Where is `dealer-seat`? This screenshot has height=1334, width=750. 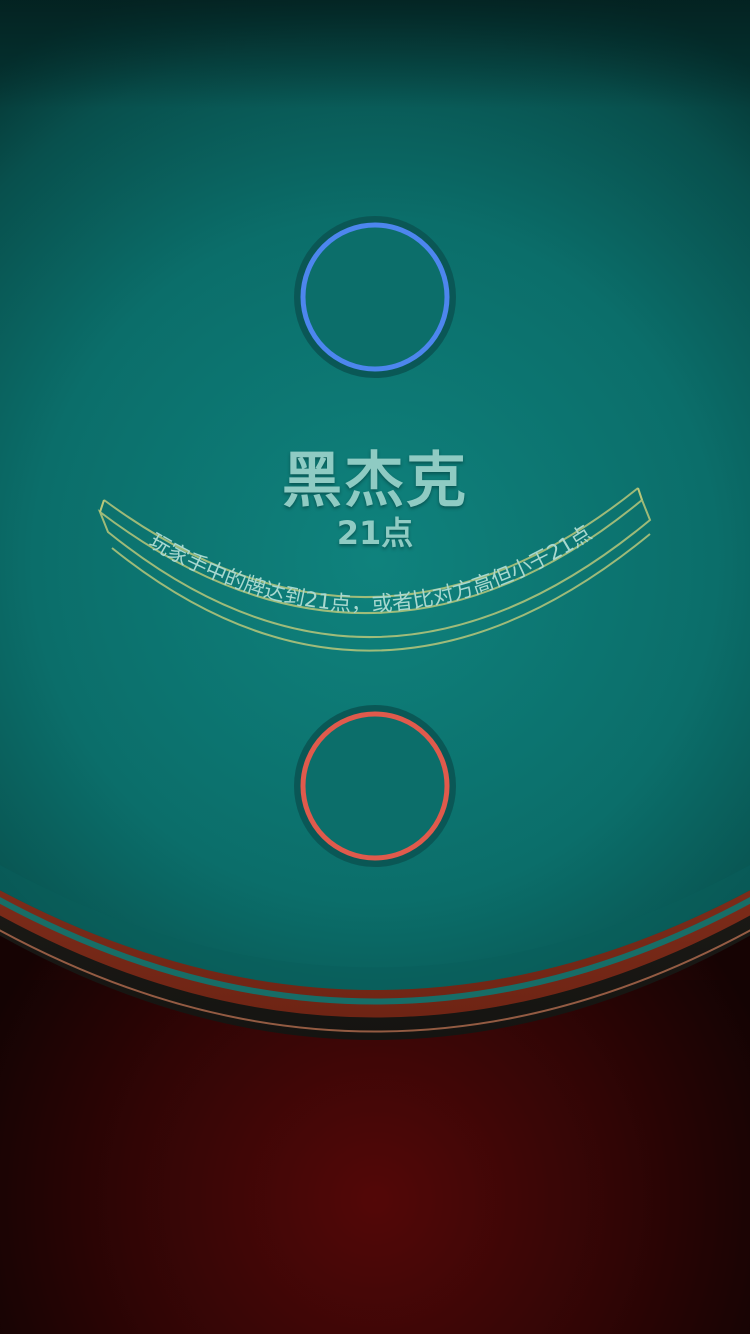 dealer-seat is located at coordinates (375, 297).